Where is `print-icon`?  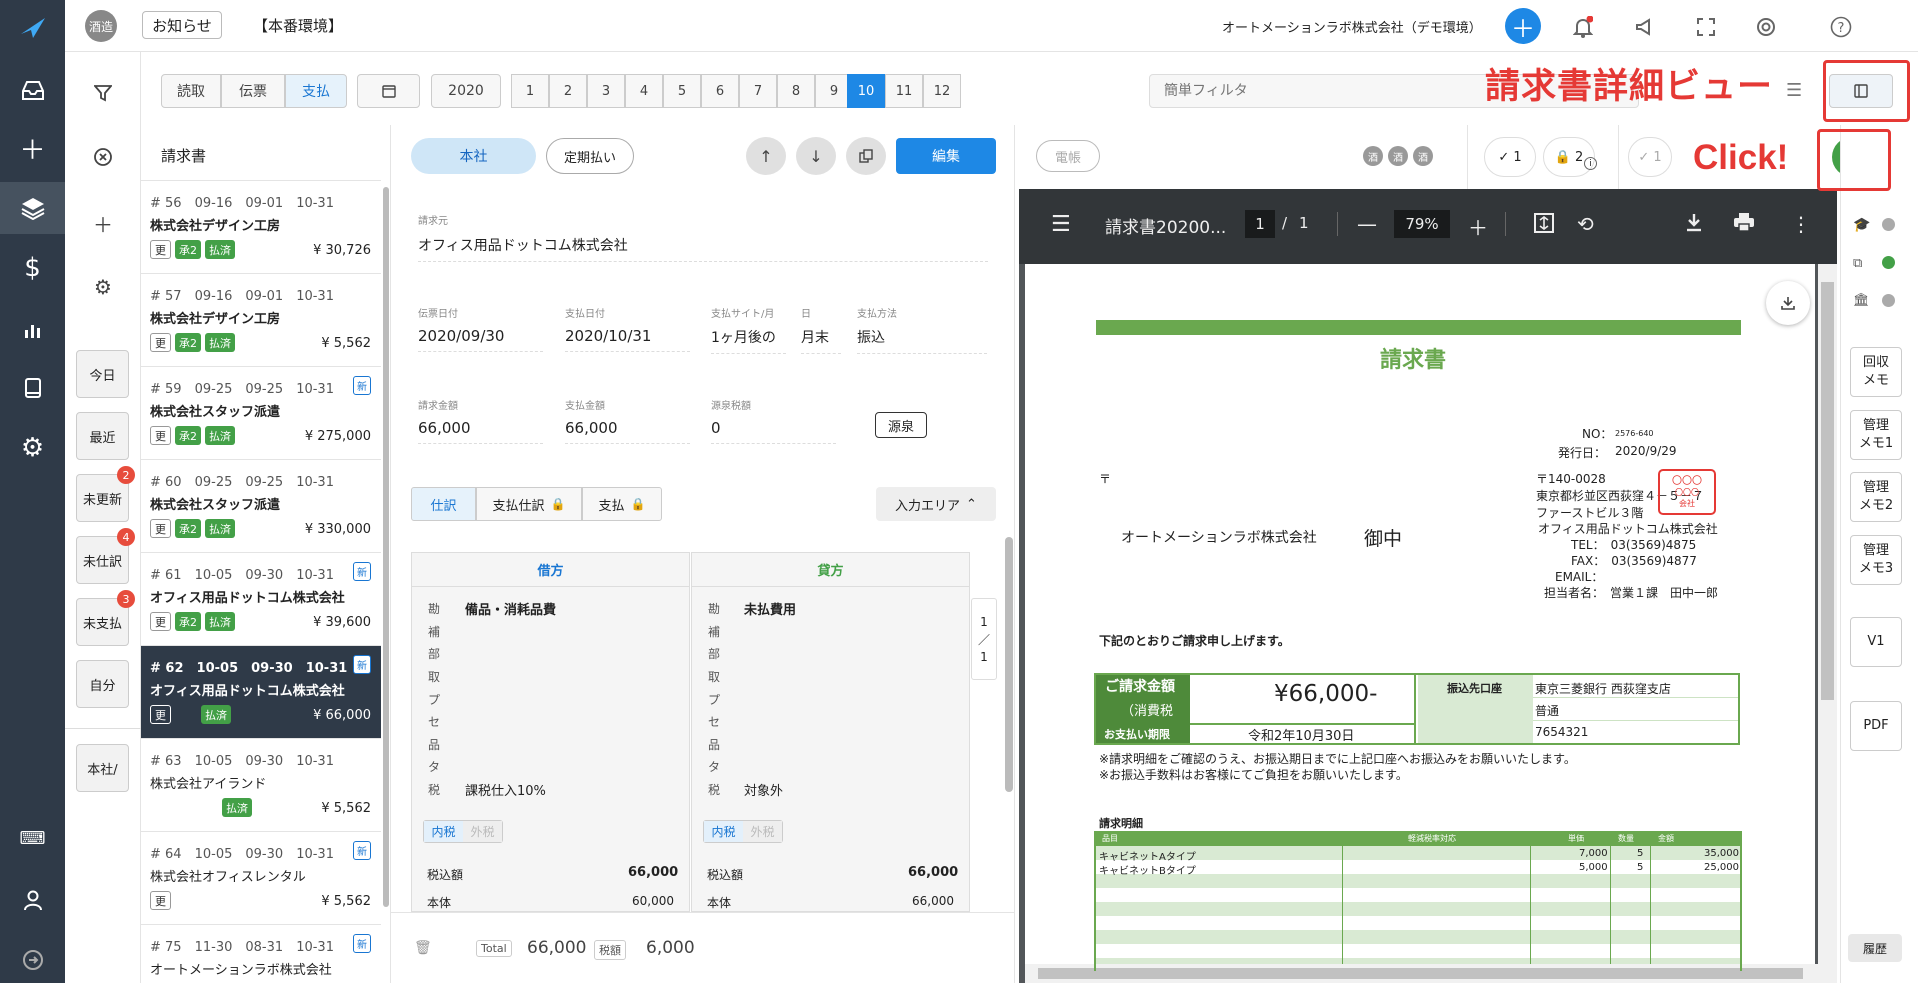 print-icon is located at coordinates (1744, 224).